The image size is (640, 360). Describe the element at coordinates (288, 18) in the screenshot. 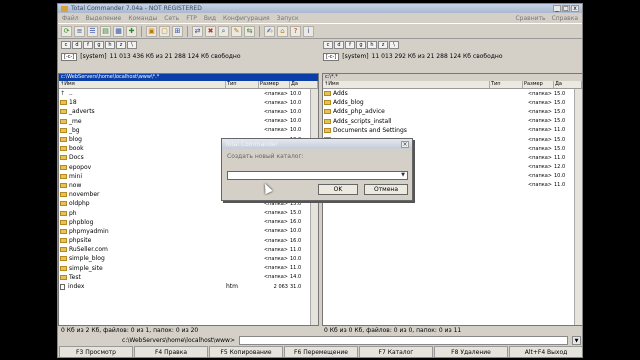

I see `menu-start: Запуск` at that location.